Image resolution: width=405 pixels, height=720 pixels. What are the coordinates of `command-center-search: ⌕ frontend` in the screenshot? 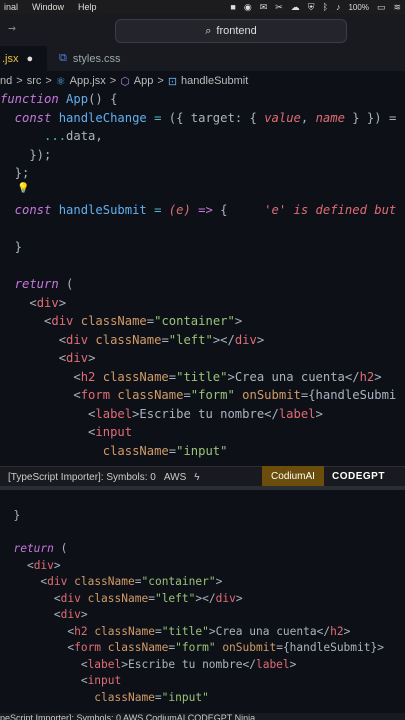 It's located at (231, 31).